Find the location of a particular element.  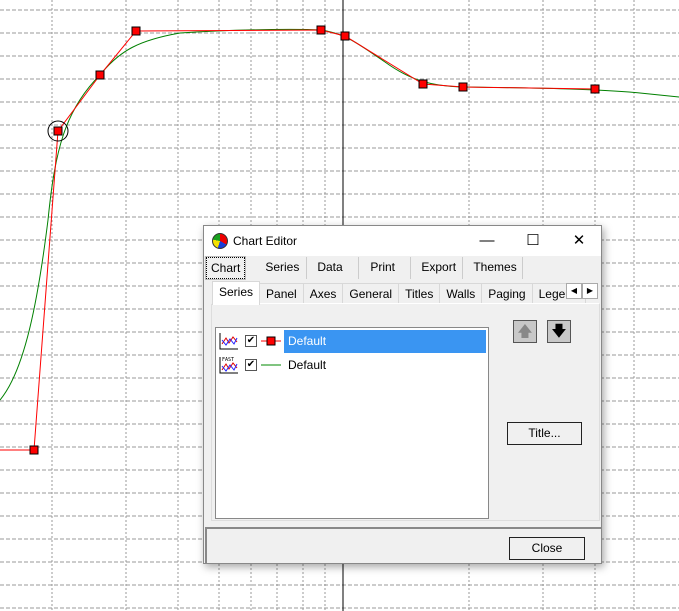

red-square-line-marker-icon is located at coordinates (271, 341).